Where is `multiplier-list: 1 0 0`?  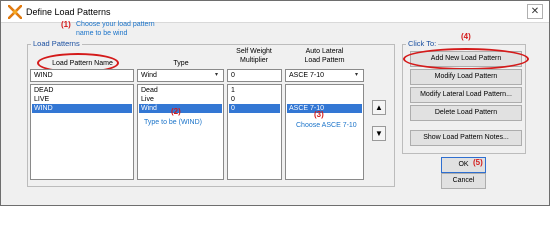
multiplier-list: 1 0 0 is located at coordinates (254, 132).